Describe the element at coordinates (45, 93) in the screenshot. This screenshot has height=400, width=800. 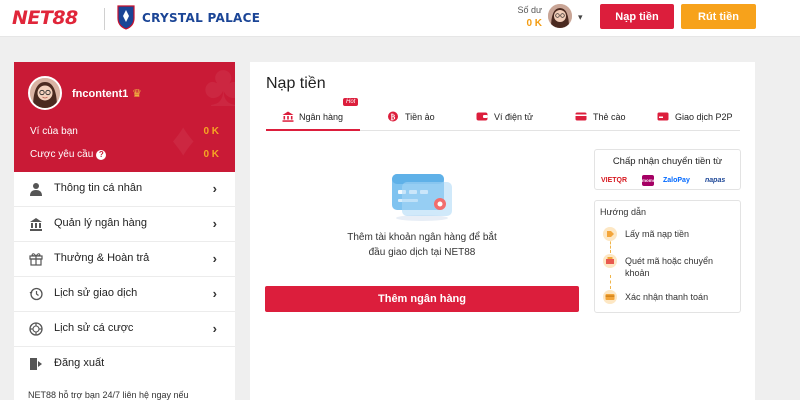
I see `profile-avatar` at that location.